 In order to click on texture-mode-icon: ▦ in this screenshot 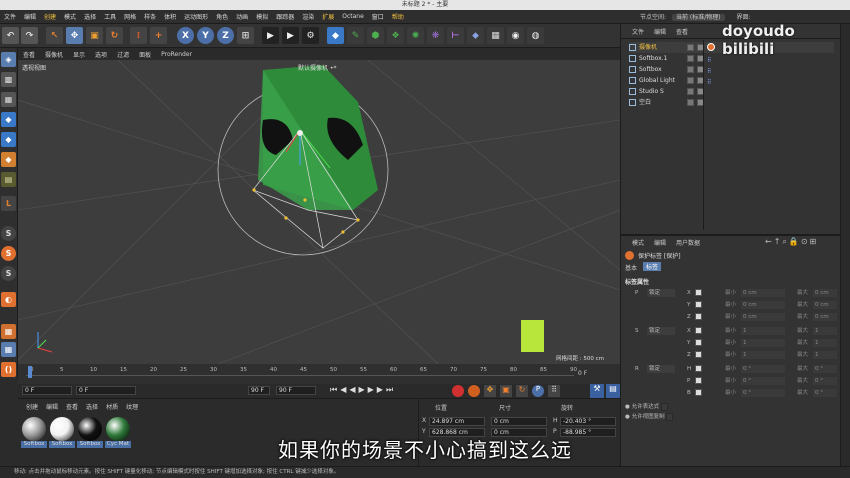, I will do `click(8, 99)`.